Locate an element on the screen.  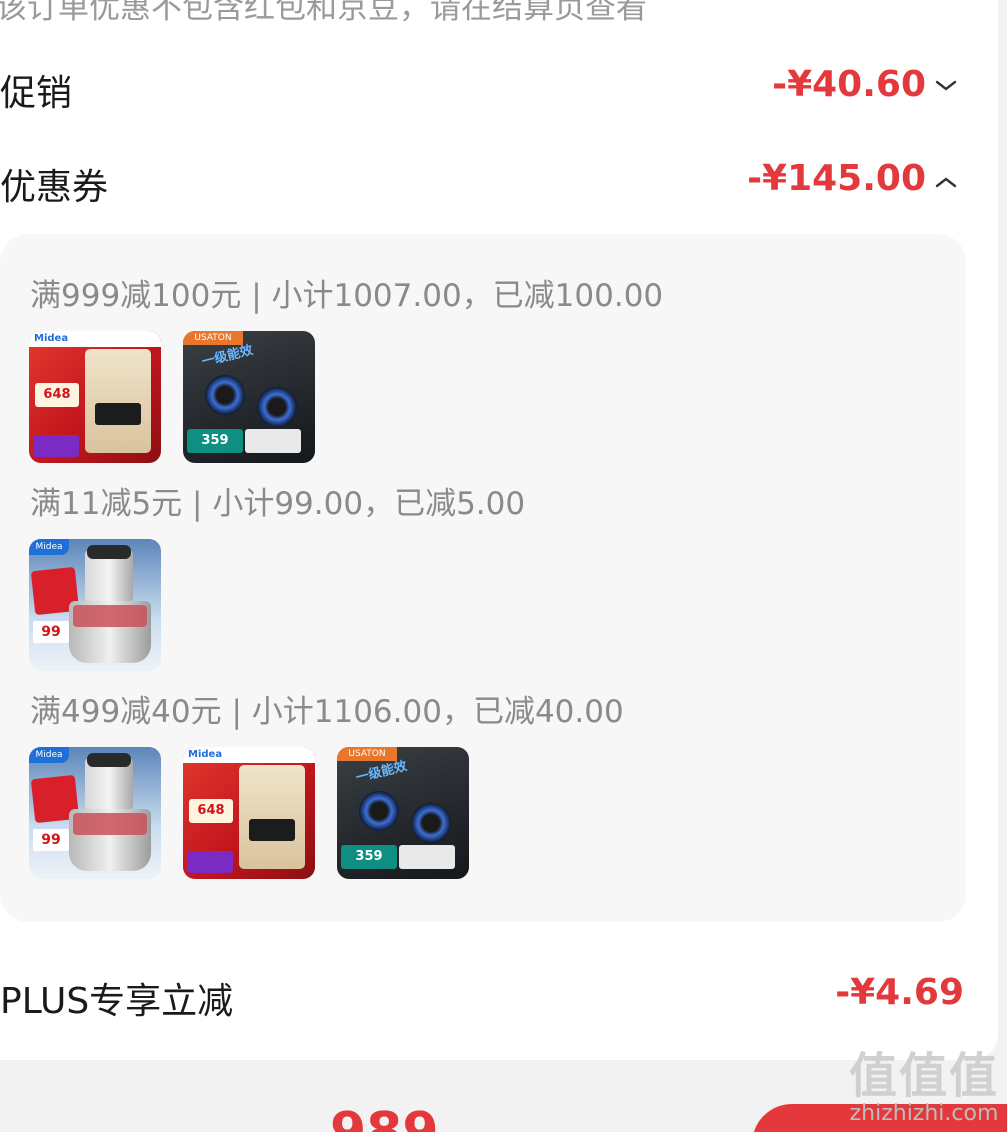
chevron-up-icon is located at coordinates (946, 182).